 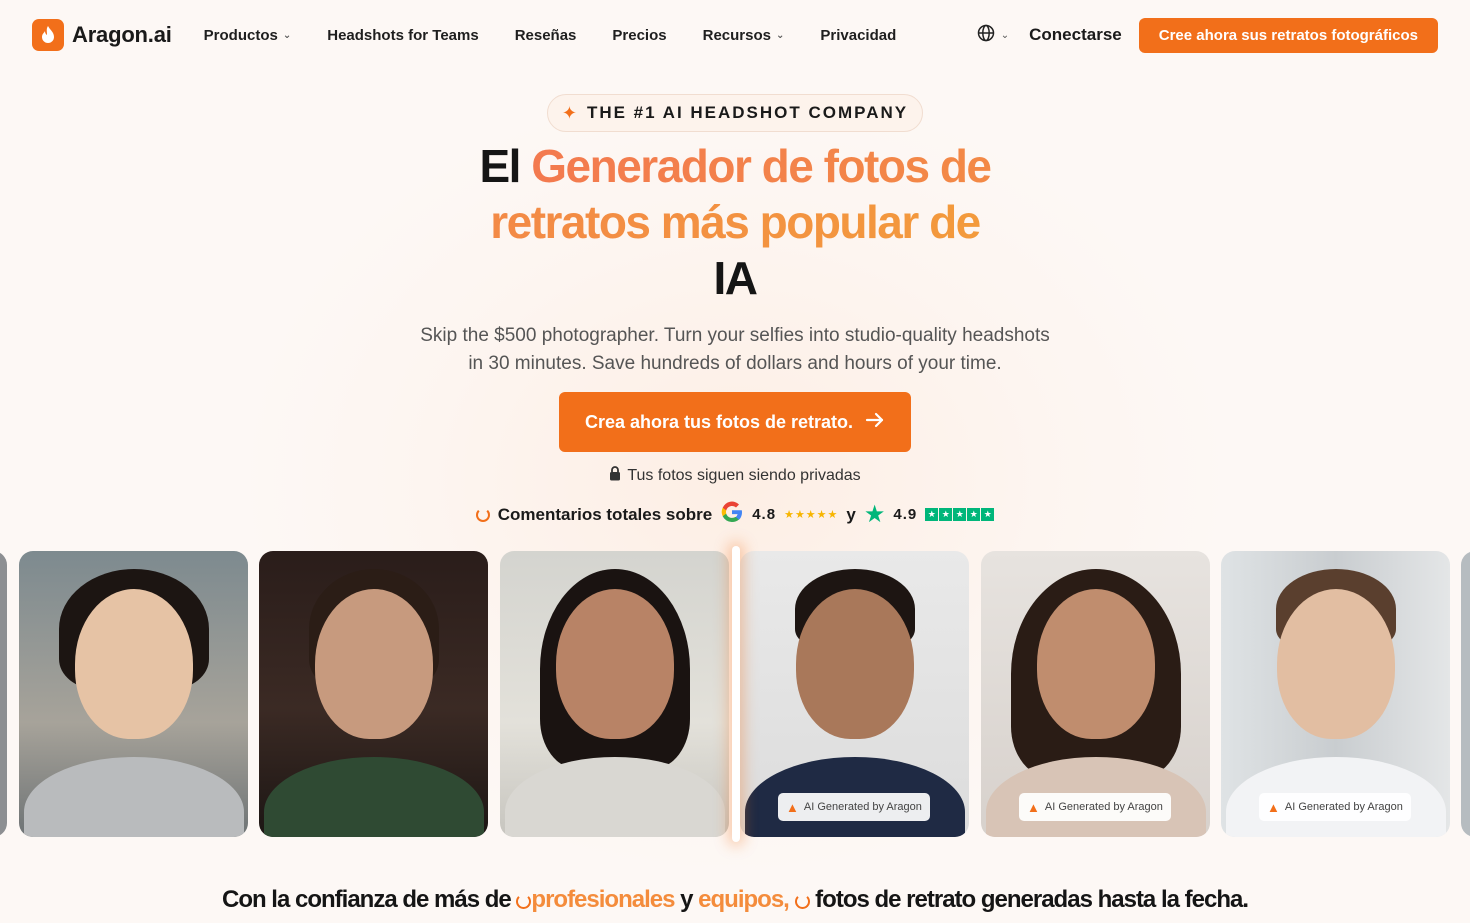 I want to click on google-icon, so click(x=732, y=514).